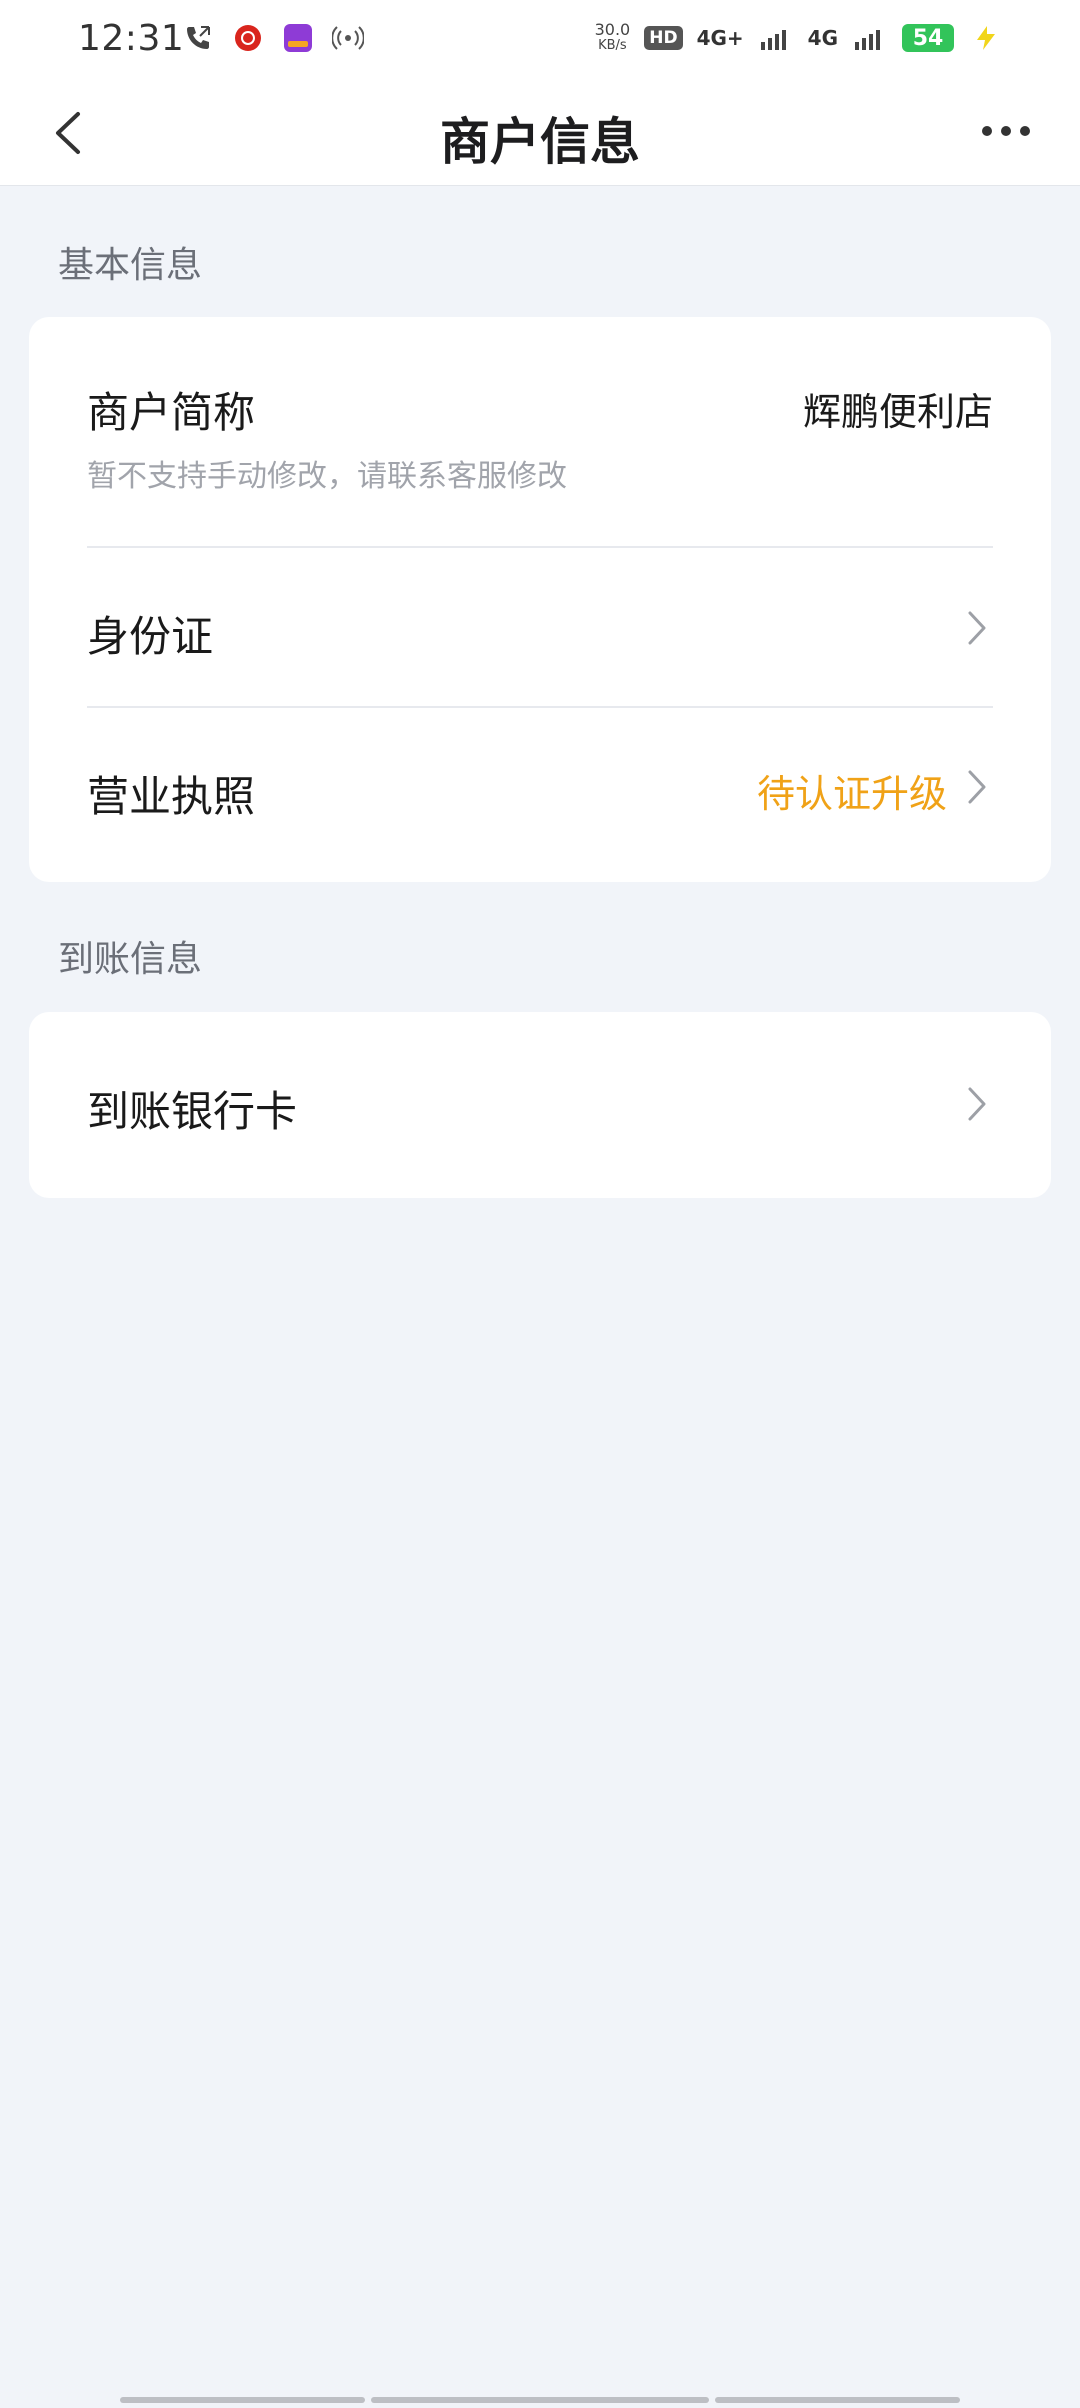 Image resolution: width=1080 pixels, height=2408 pixels. Describe the element at coordinates (192, 1111) in the screenshot. I see `bank-card-label: 到账银行卡` at that location.